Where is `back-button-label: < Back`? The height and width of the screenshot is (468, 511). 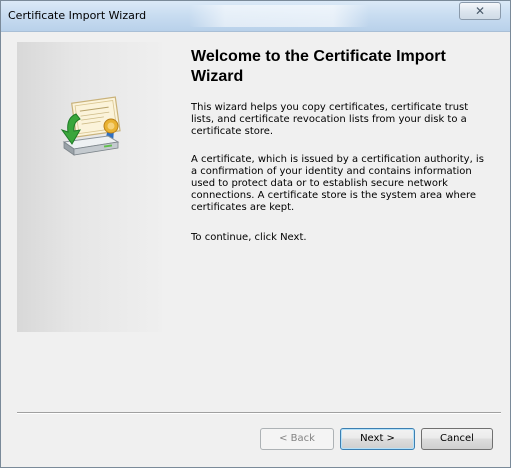
back-button-label: < Back is located at coordinates (297, 438).